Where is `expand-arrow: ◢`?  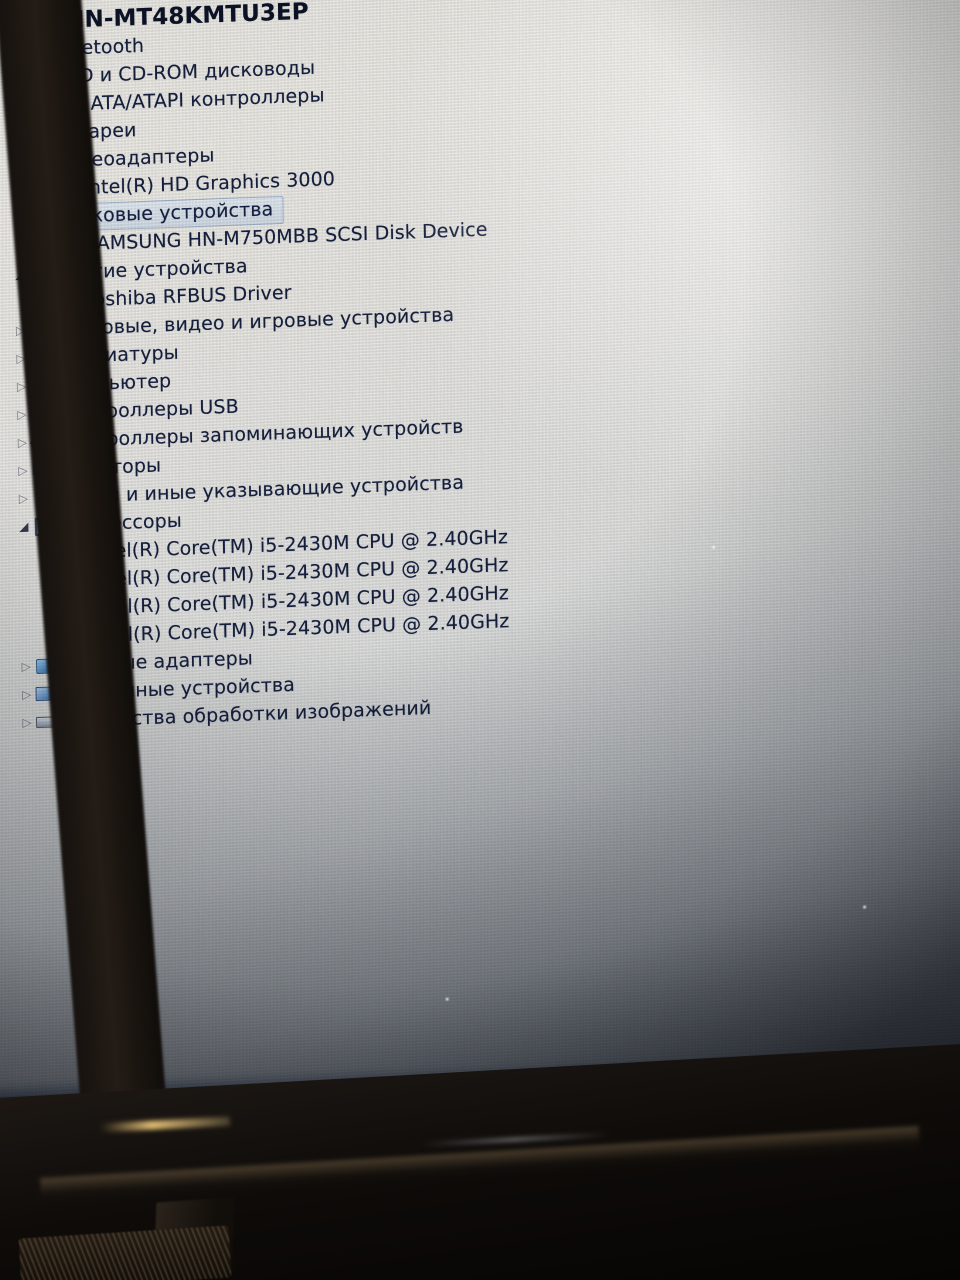 expand-arrow: ◢ is located at coordinates (24, 526).